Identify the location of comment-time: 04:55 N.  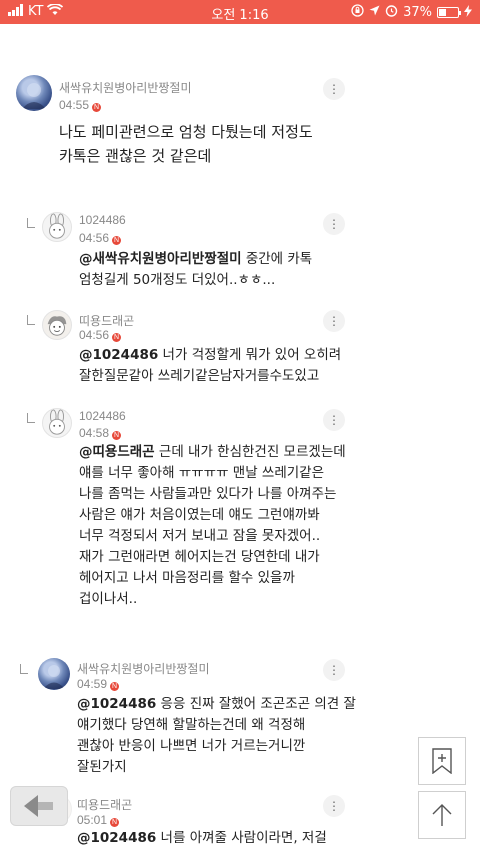
(80, 105).